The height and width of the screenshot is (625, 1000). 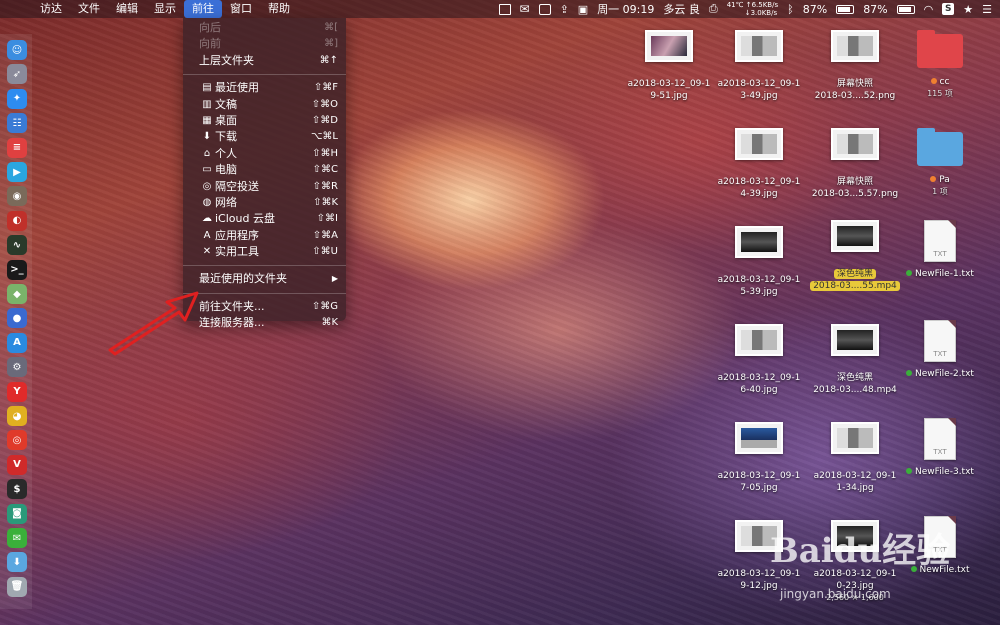 What do you see at coordinates (759, 458) in the screenshot?
I see `file-a-09-17-05: a2018-03-12_09-1 7-05.jpg` at bounding box center [759, 458].